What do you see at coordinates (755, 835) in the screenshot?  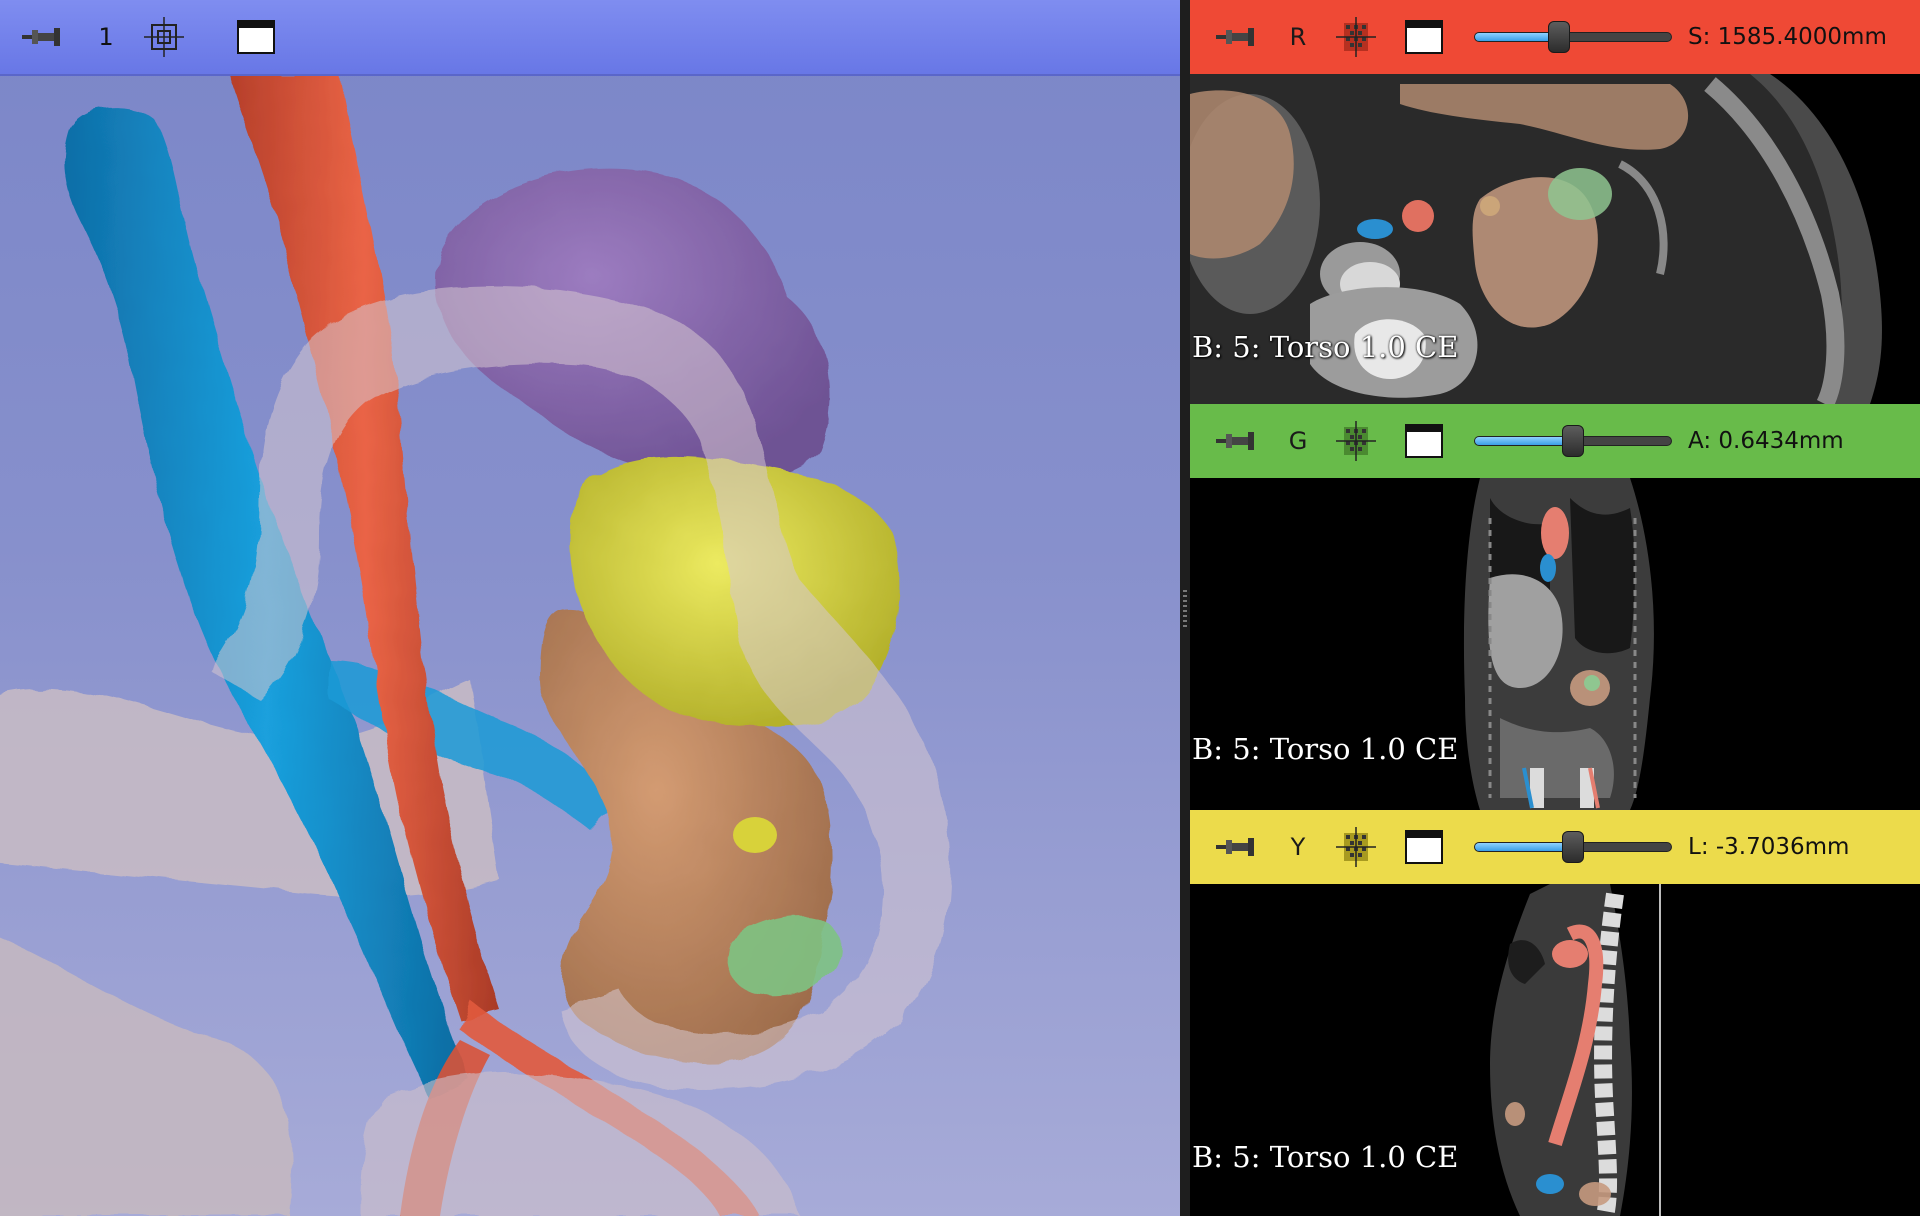 I see `kidney-lesion-small` at bounding box center [755, 835].